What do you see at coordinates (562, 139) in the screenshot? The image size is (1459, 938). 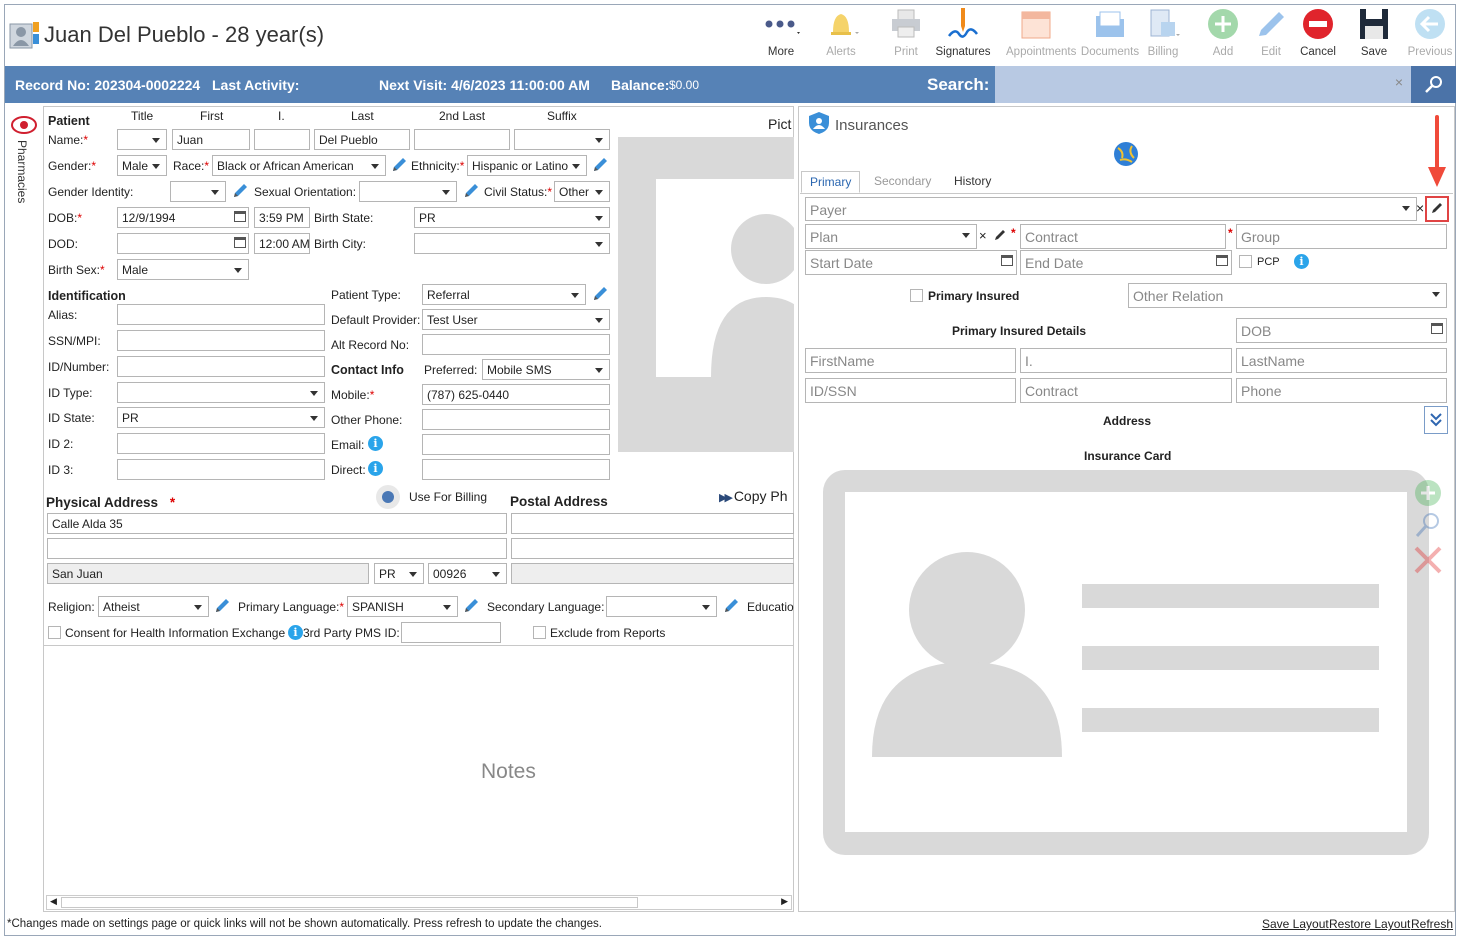 I see `suffix-select` at bounding box center [562, 139].